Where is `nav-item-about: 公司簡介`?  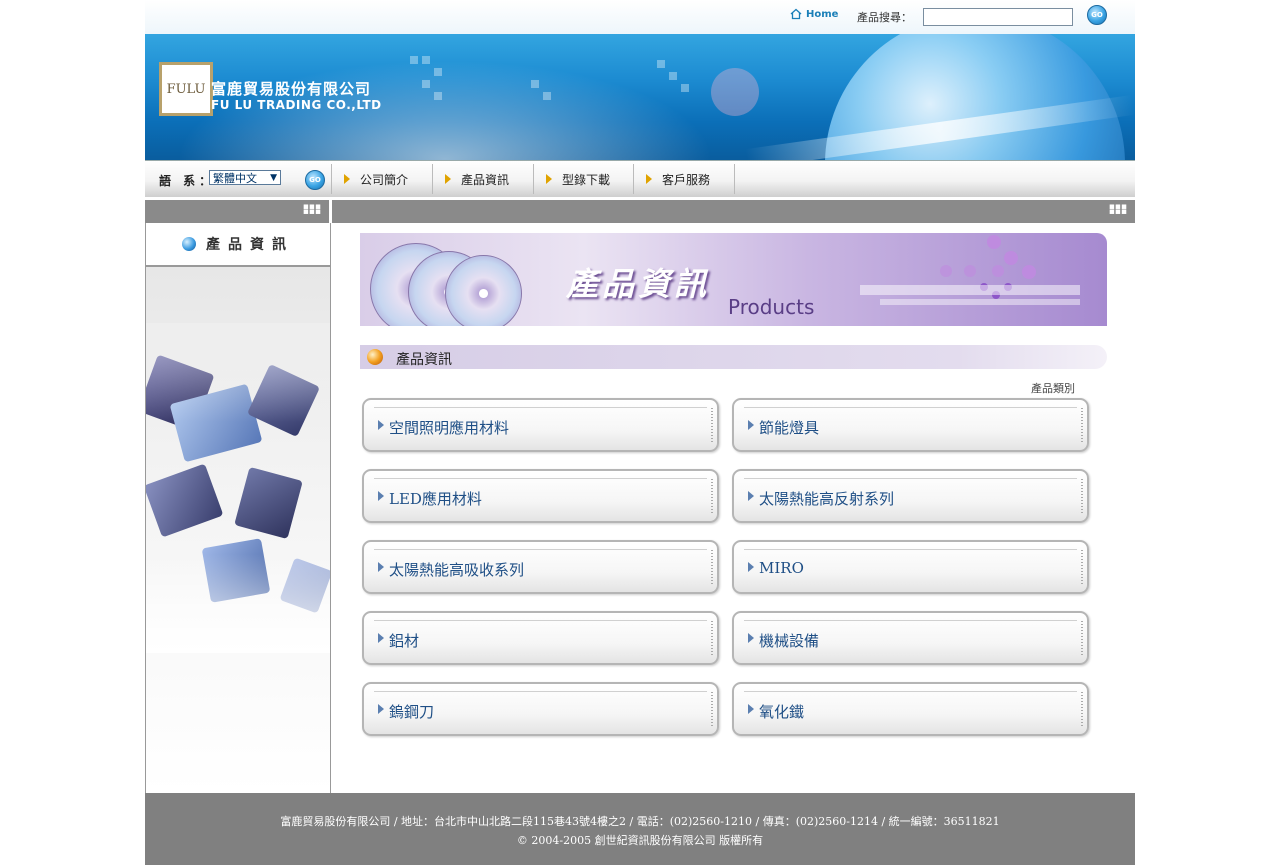
nav-item-about: 公司簡介 is located at coordinates (381, 179).